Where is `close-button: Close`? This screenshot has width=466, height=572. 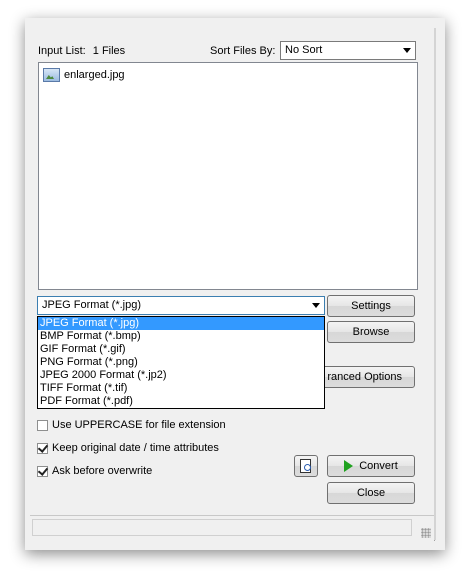 close-button: Close is located at coordinates (371, 493).